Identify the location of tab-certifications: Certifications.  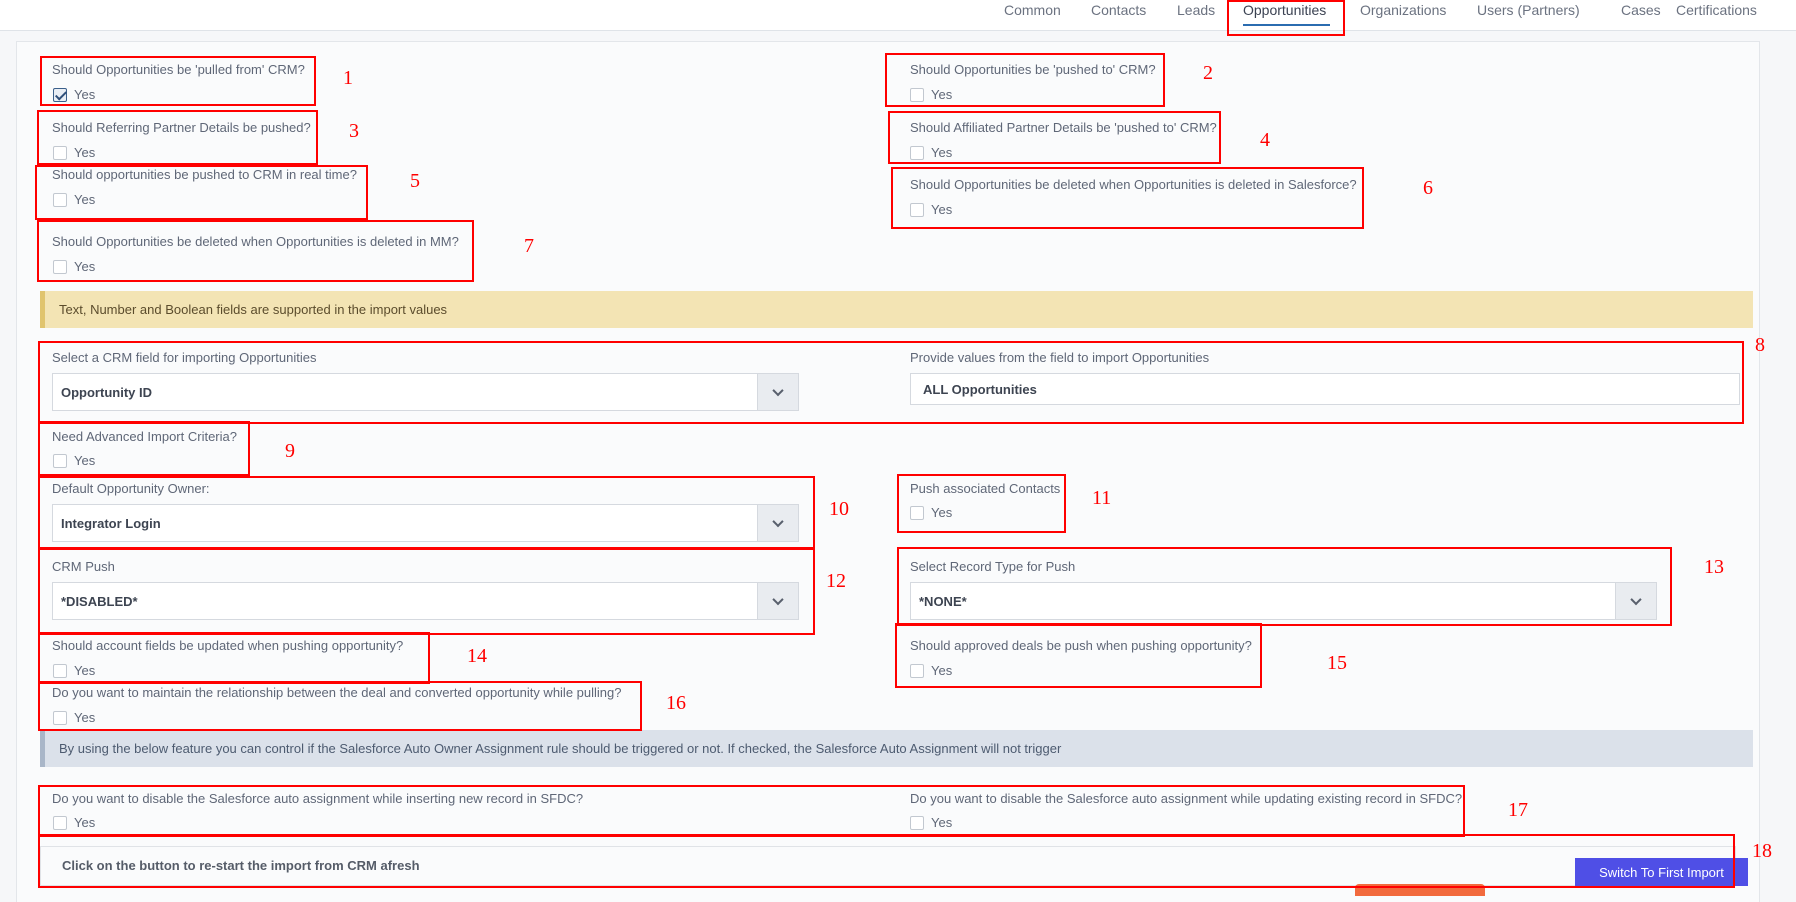
(1716, 10).